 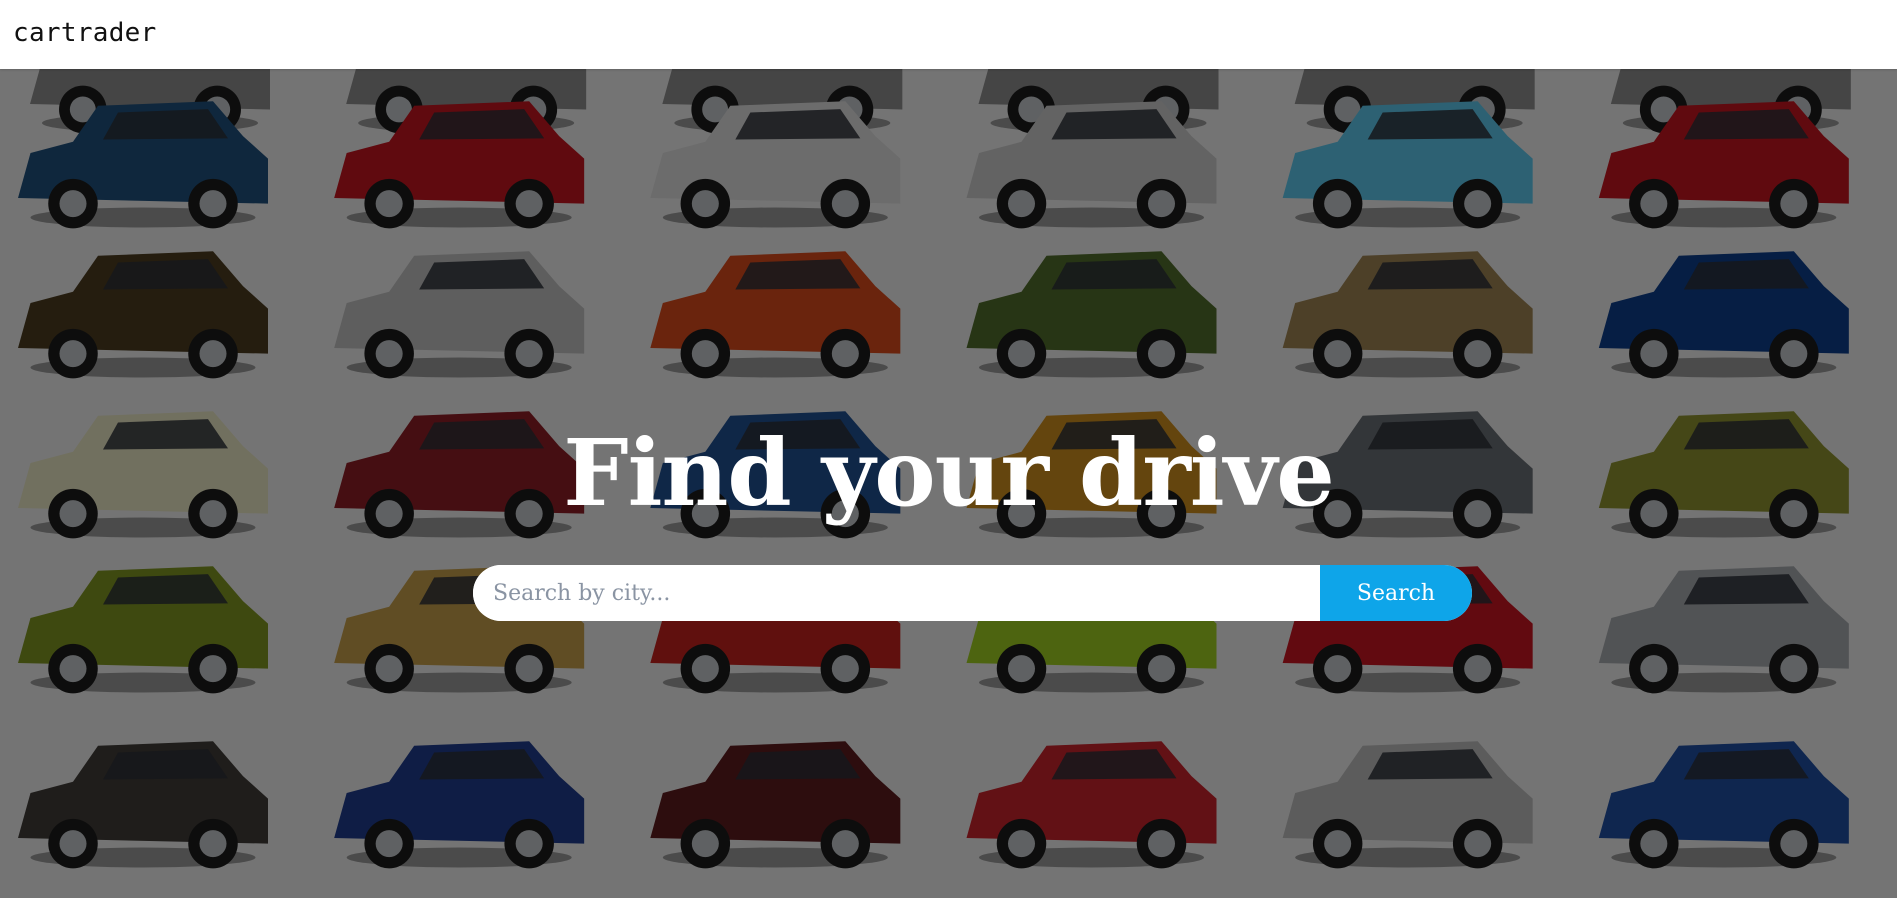 I want to click on city-search-input, so click(x=896, y=593).